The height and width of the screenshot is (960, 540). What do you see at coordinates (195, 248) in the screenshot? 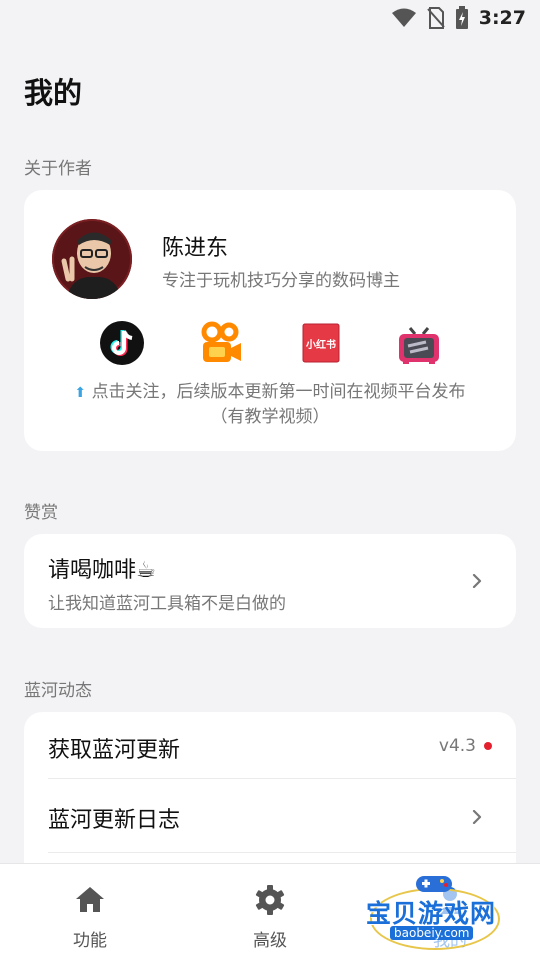
I see `author-name: 陈进东` at bounding box center [195, 248].